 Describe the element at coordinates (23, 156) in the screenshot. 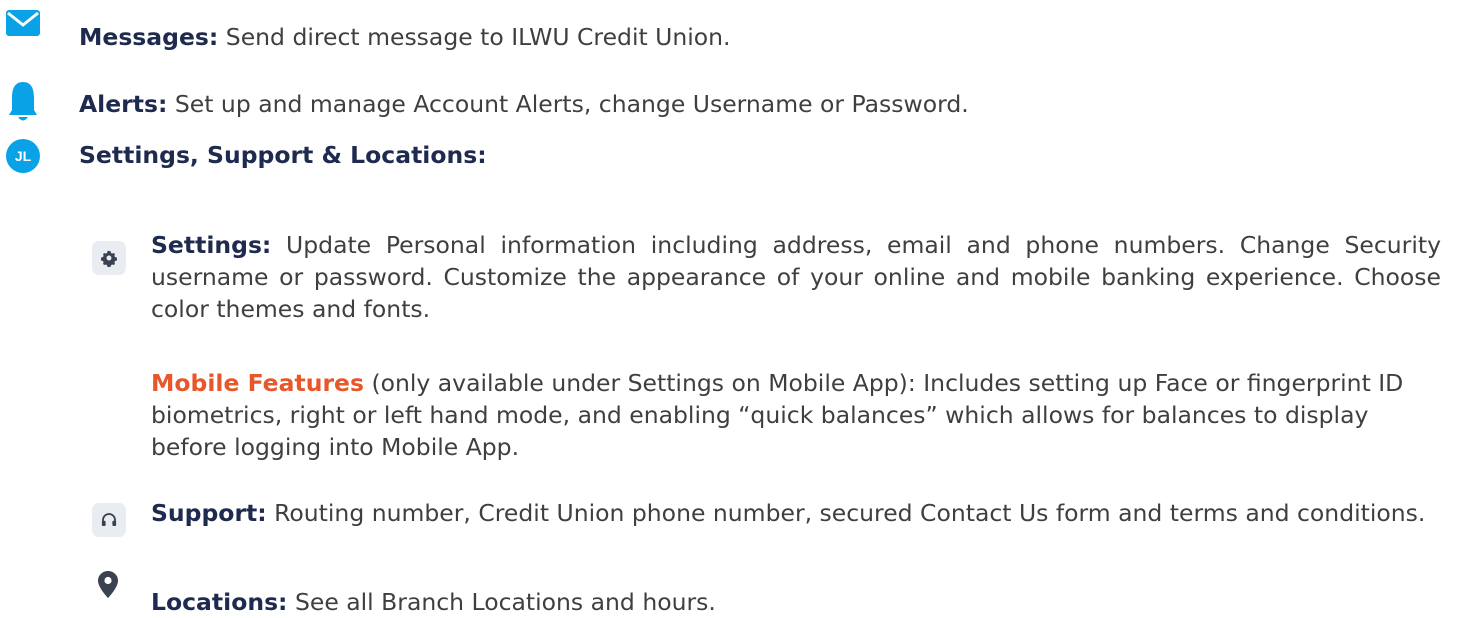

I see `avatar: JL` at that location.